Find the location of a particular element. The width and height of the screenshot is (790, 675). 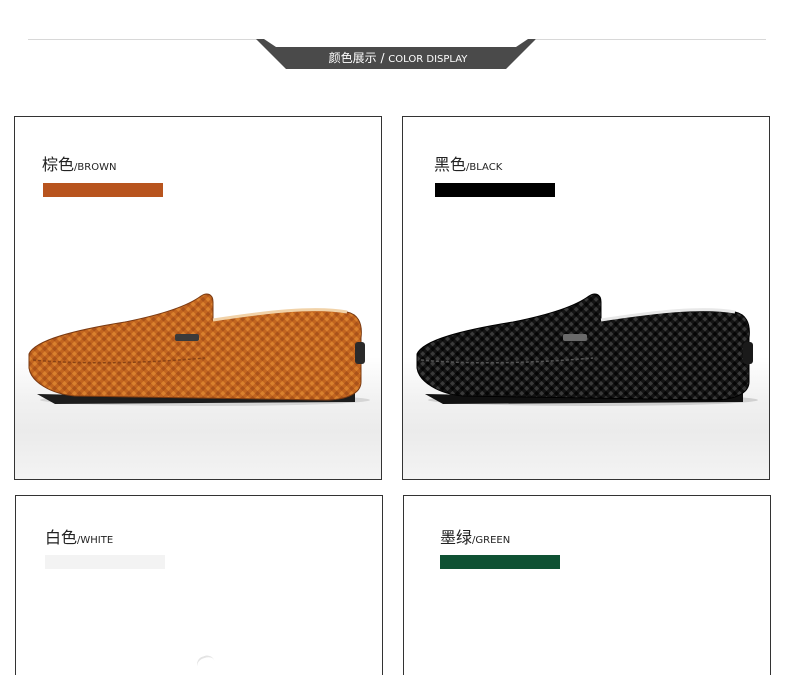

color-name-zh: 棕色 is located at coordinates (58, 164).